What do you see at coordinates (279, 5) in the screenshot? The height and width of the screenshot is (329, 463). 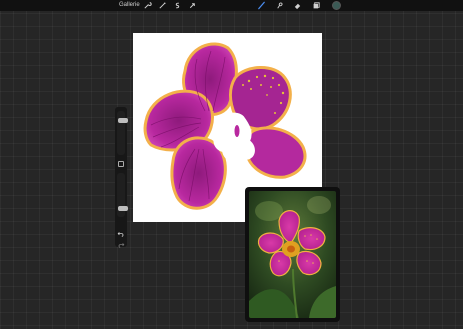 I see `smudge-icon` at bounding box center [279, 5].